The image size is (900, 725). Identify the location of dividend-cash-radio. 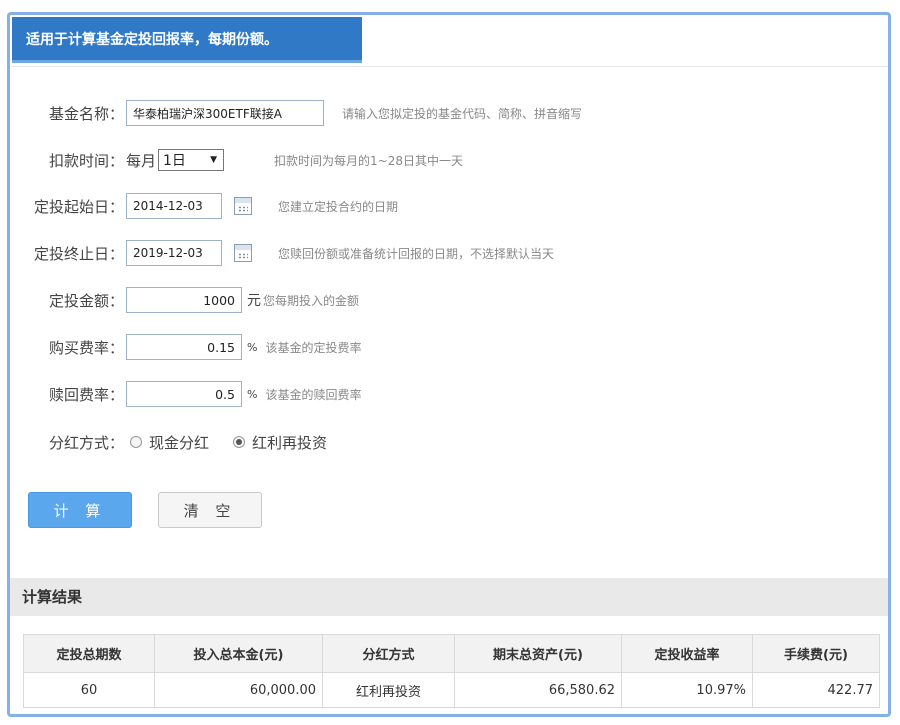
(136, 442).